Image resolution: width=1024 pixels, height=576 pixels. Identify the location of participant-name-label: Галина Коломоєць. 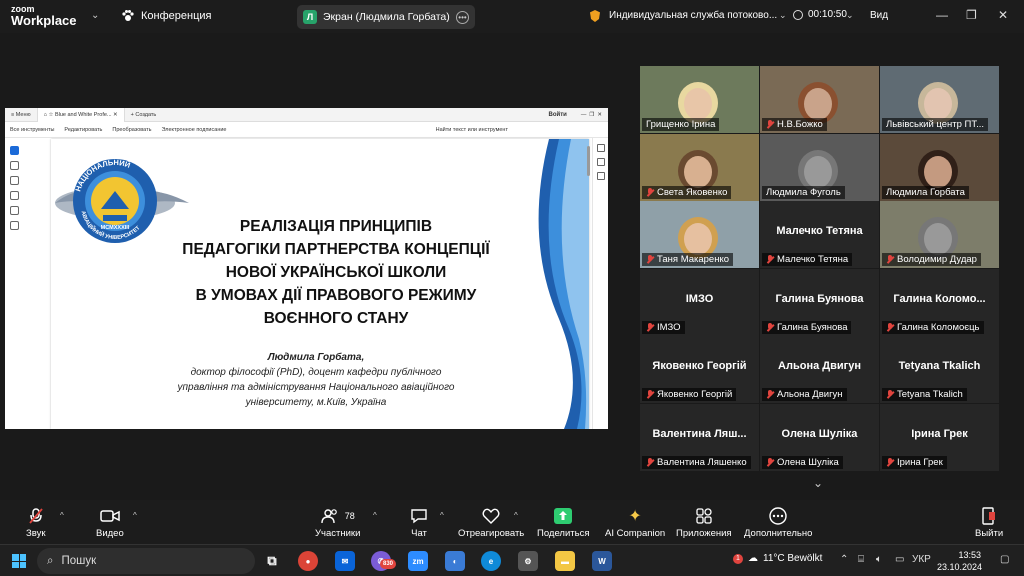
(933, 327).